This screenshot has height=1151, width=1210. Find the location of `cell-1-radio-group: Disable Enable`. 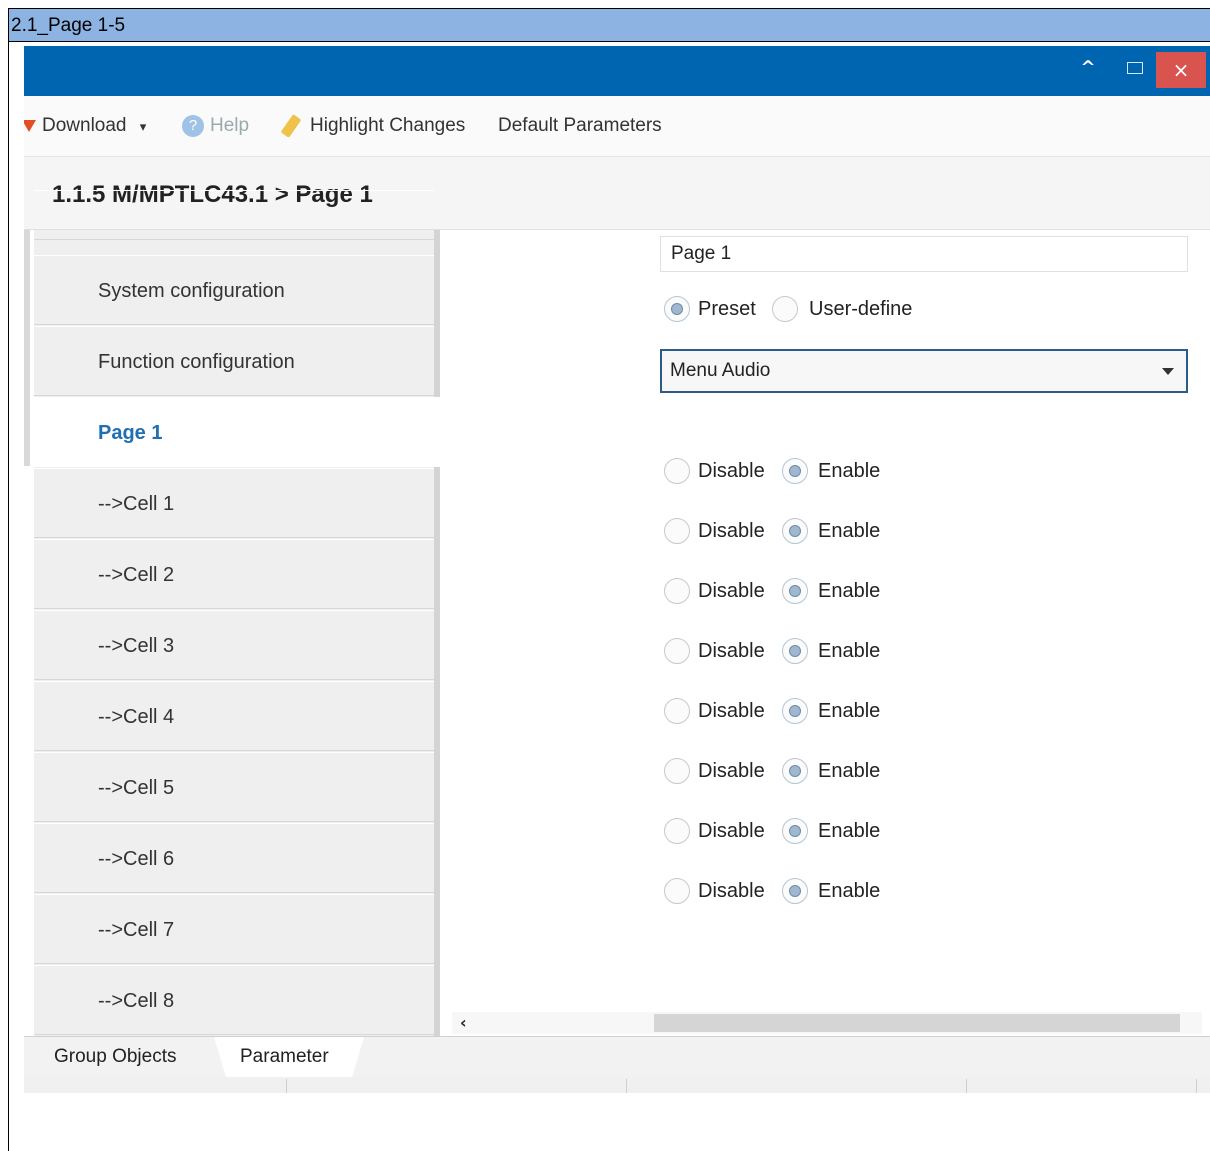

cell-1-radio-group: Disable Enable is located at coordinates (810, 472).